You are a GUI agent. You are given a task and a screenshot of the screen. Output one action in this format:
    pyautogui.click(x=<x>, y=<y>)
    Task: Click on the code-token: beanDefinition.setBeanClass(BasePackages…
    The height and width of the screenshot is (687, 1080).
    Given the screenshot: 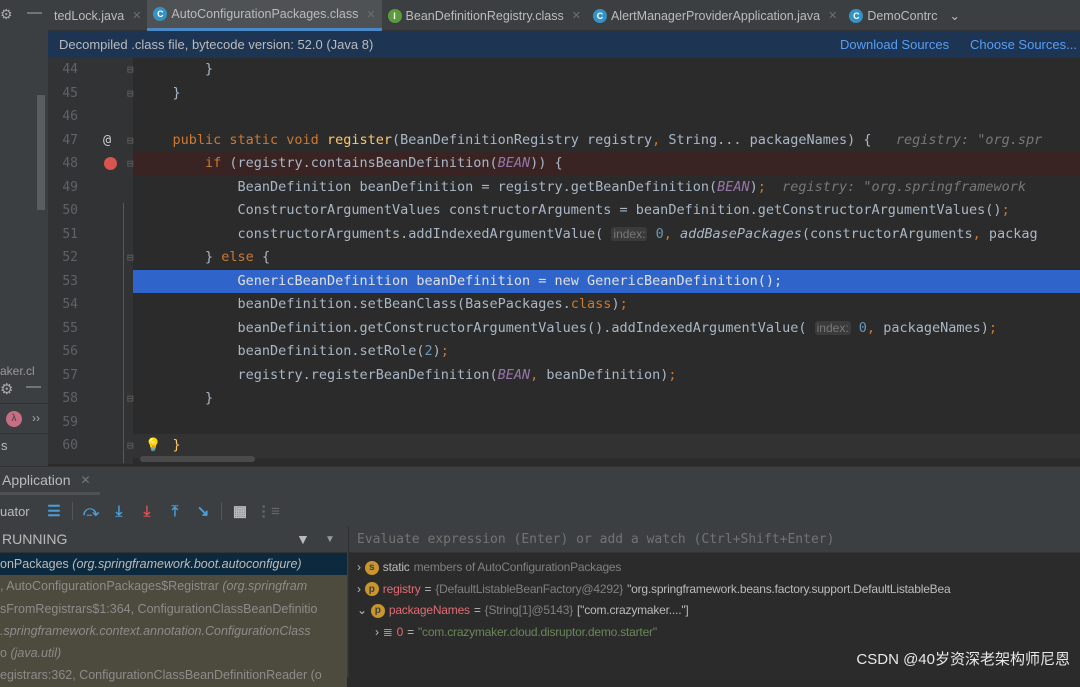 What is the action you would take?
    pyautogui.click(x=404, y=304)
    